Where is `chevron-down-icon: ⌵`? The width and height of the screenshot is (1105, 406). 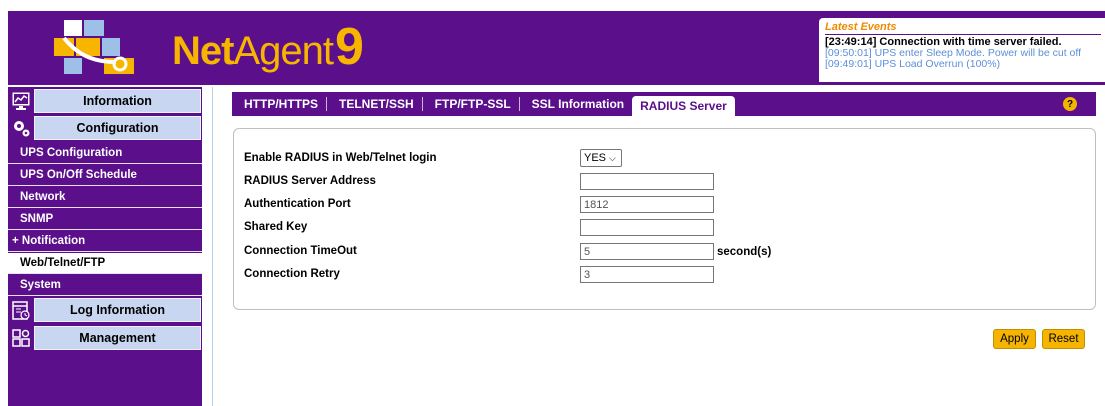 chevron-down-icon: ⌵ is located at coordinates (612, 157).